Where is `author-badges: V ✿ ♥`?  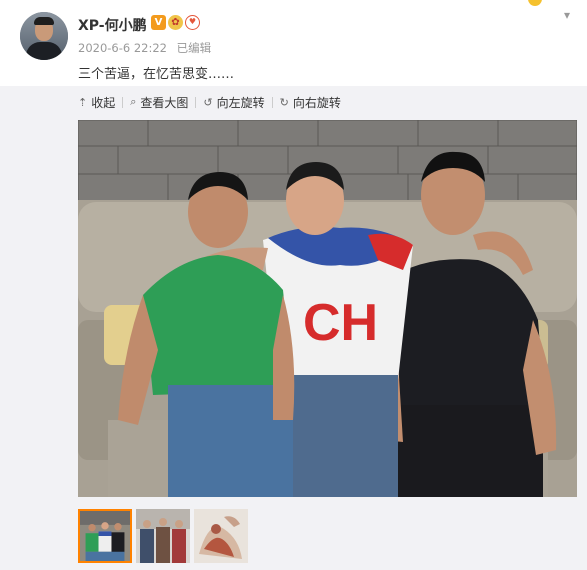
author-badges: V ✿ ♥ is located at coordinates (175, 23).